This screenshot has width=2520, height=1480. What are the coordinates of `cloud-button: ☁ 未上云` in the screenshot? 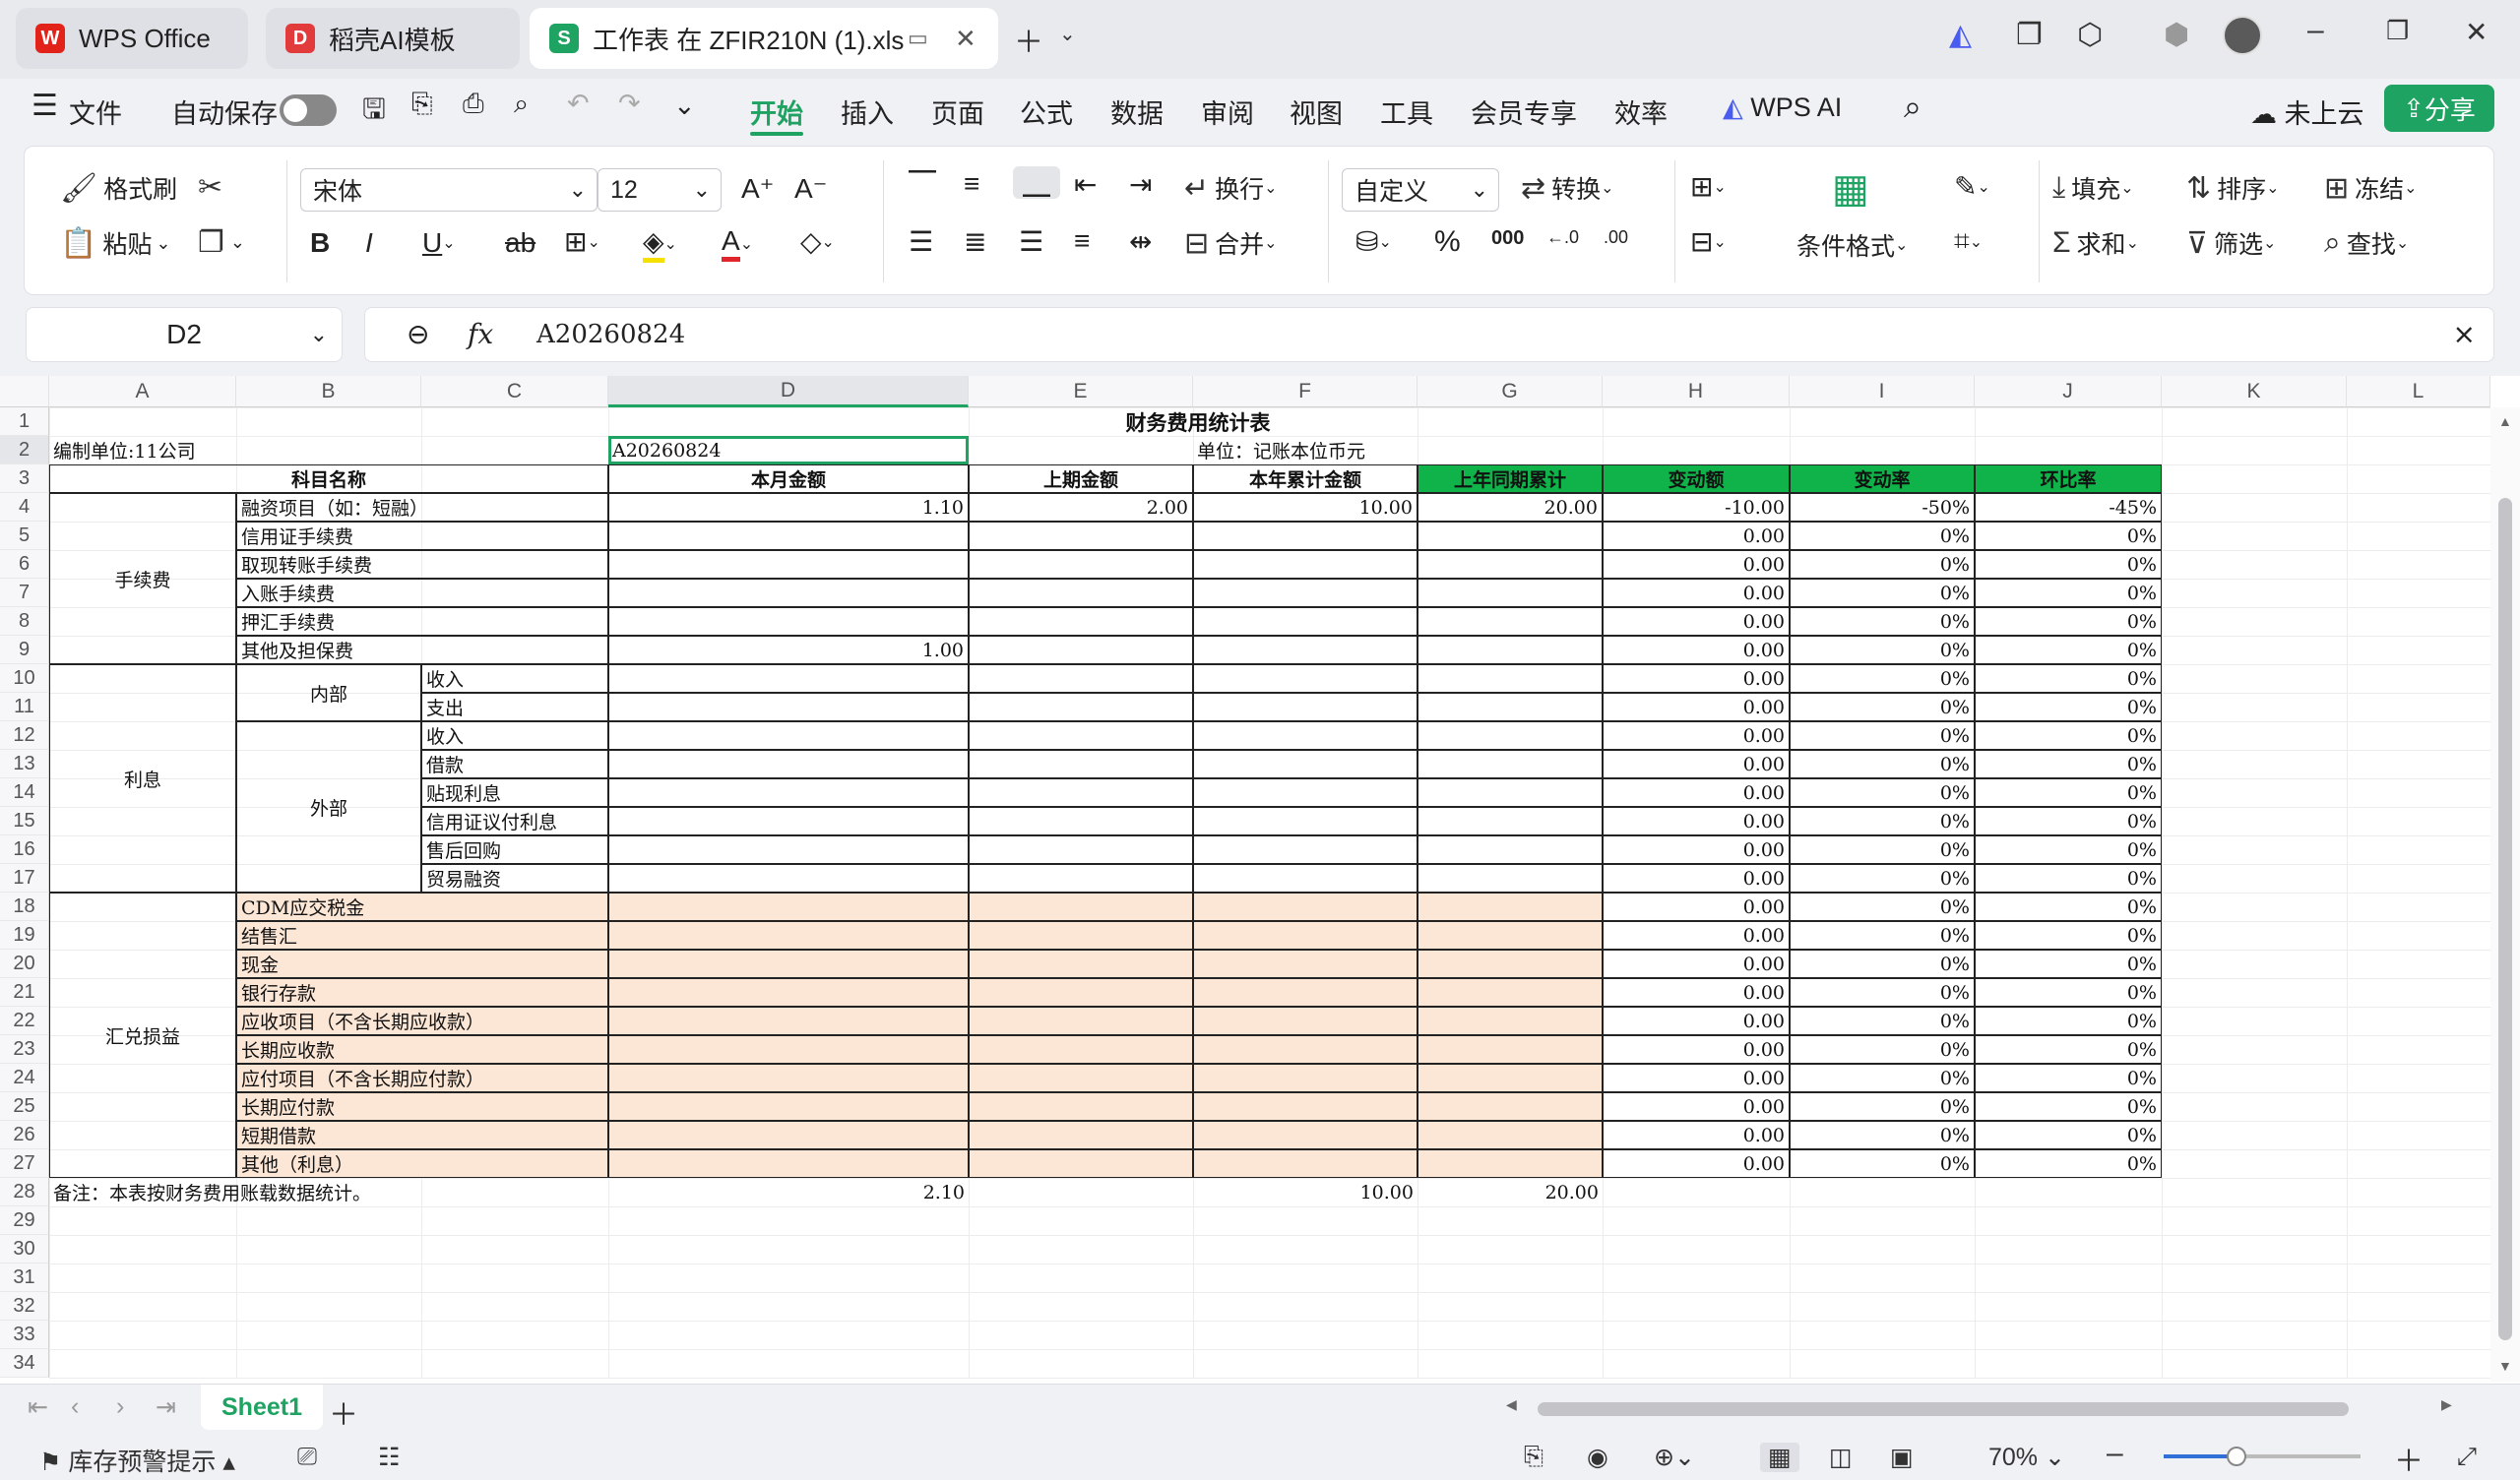 It's located at (2307, 112).